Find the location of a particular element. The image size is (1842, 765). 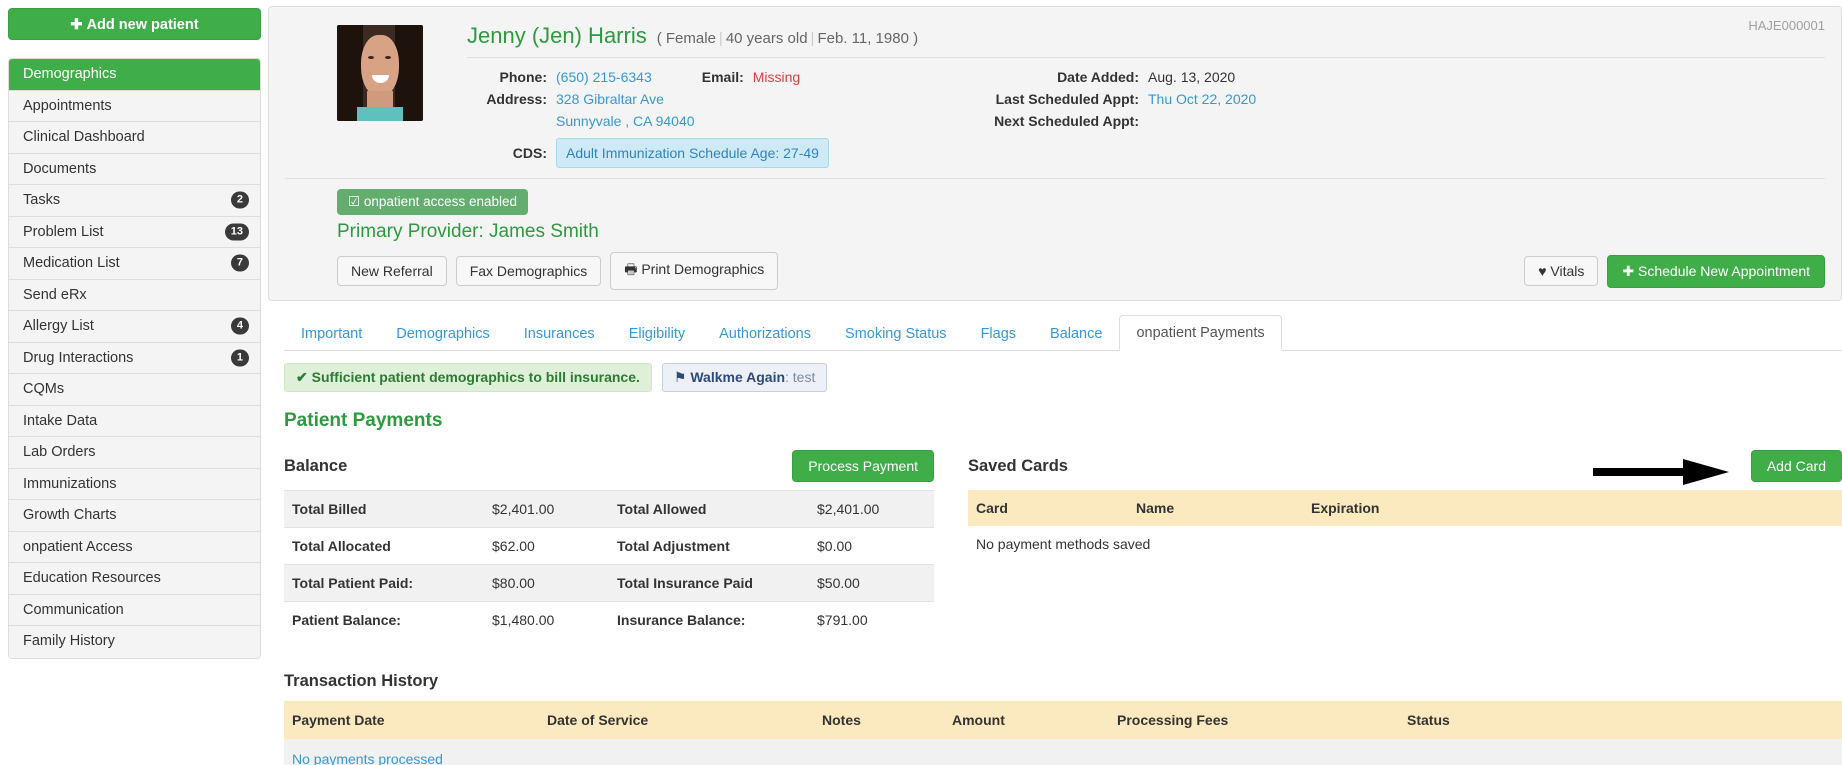

sidebar-item-lab-orders: Lab Orders is located at coordinates (134, 453).